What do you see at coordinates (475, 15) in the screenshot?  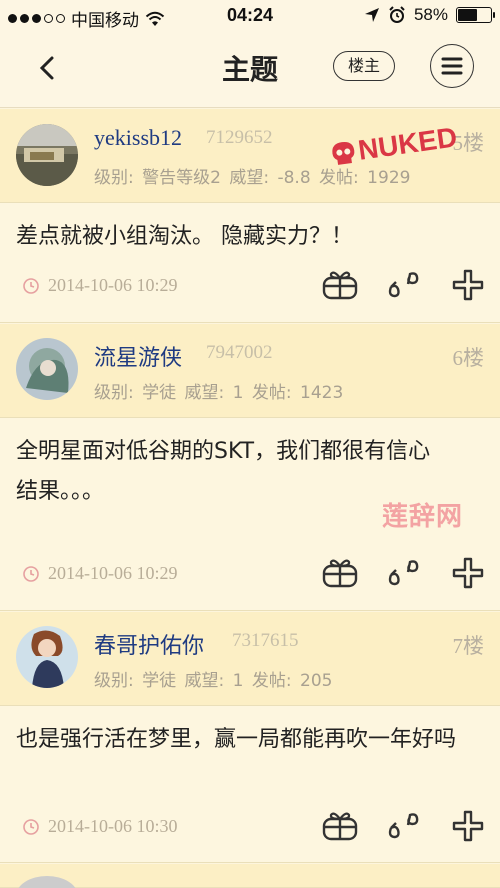 I see `battery-icon` at bounding box center [475, 15].